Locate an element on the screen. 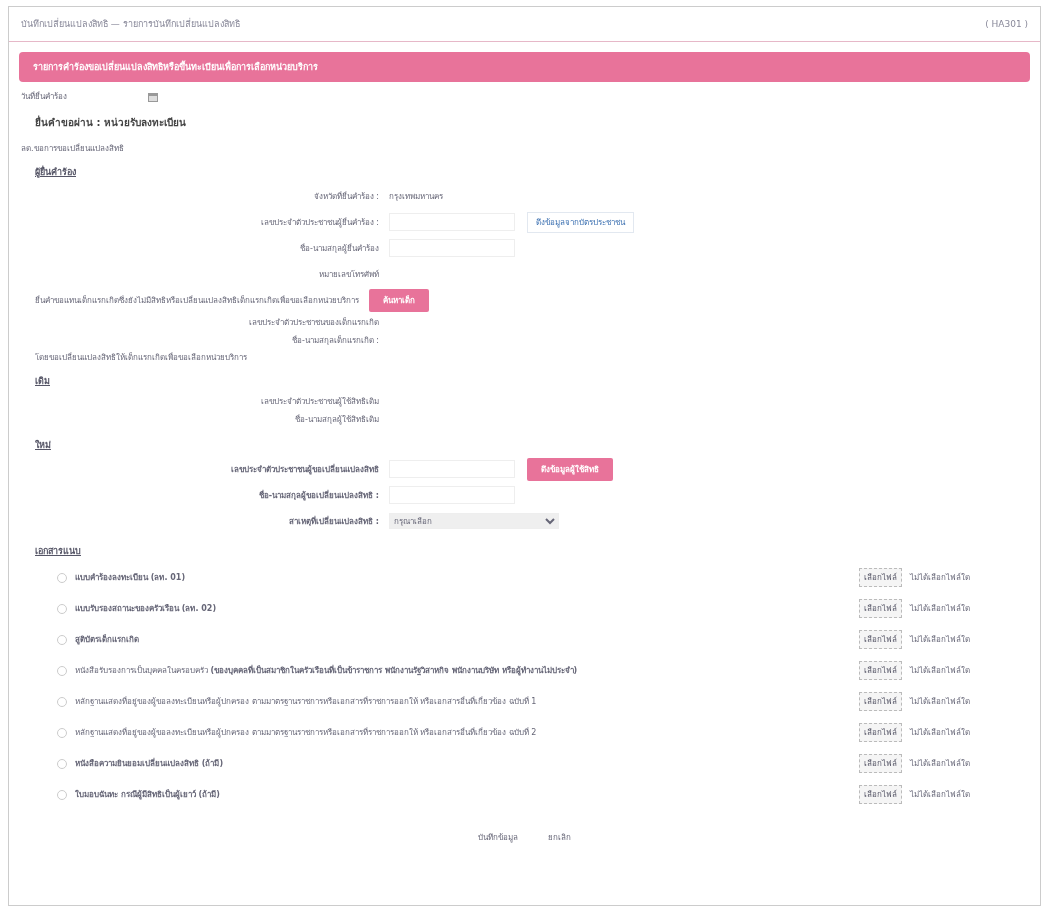 The image size is (1049, 919). field-label: วันที่ยื่นคำร้อง is located at coordinates (44, 96).